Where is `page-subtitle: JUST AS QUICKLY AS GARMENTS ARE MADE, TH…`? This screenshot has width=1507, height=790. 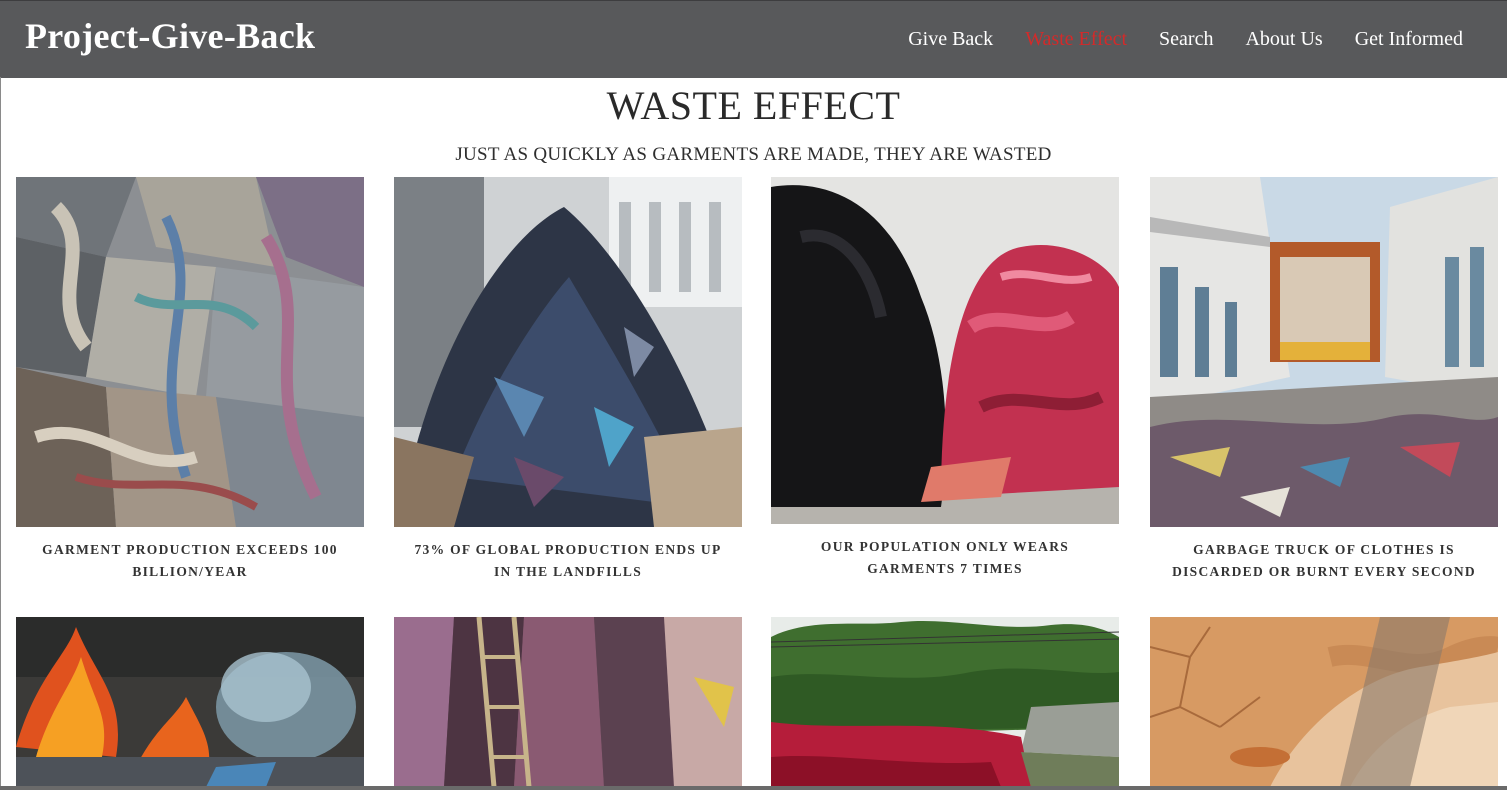
page-subtitle: JUST AS QUICKLY AS GARMENTS ARE MADE, TH… is located at coordinates (753, 154).